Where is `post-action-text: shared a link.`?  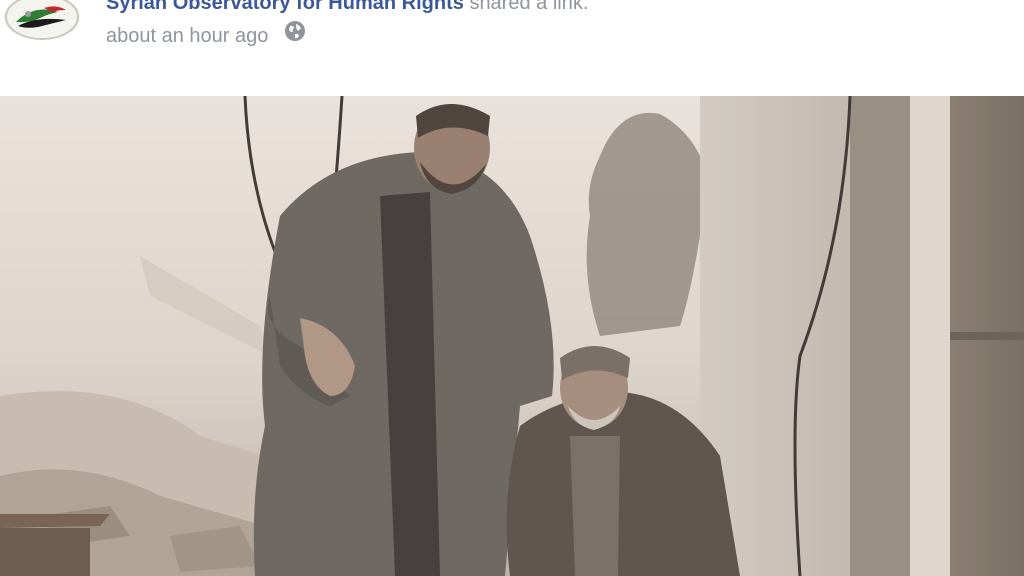 post-action-text: shared a link. is located at coordinates (529, 7).